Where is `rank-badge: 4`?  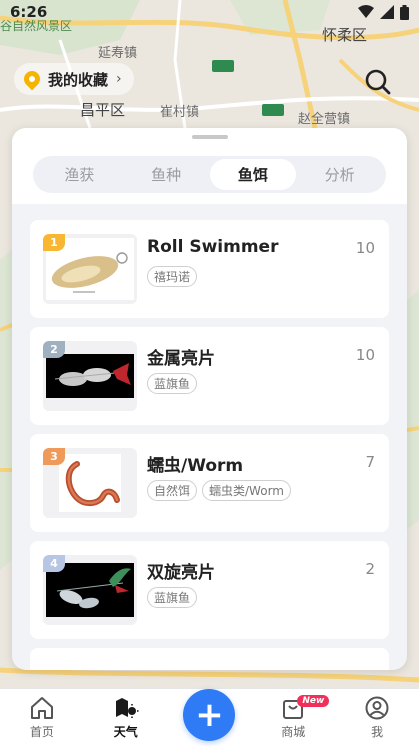
rank-badge: 4 is located at coordinates (54, 563).